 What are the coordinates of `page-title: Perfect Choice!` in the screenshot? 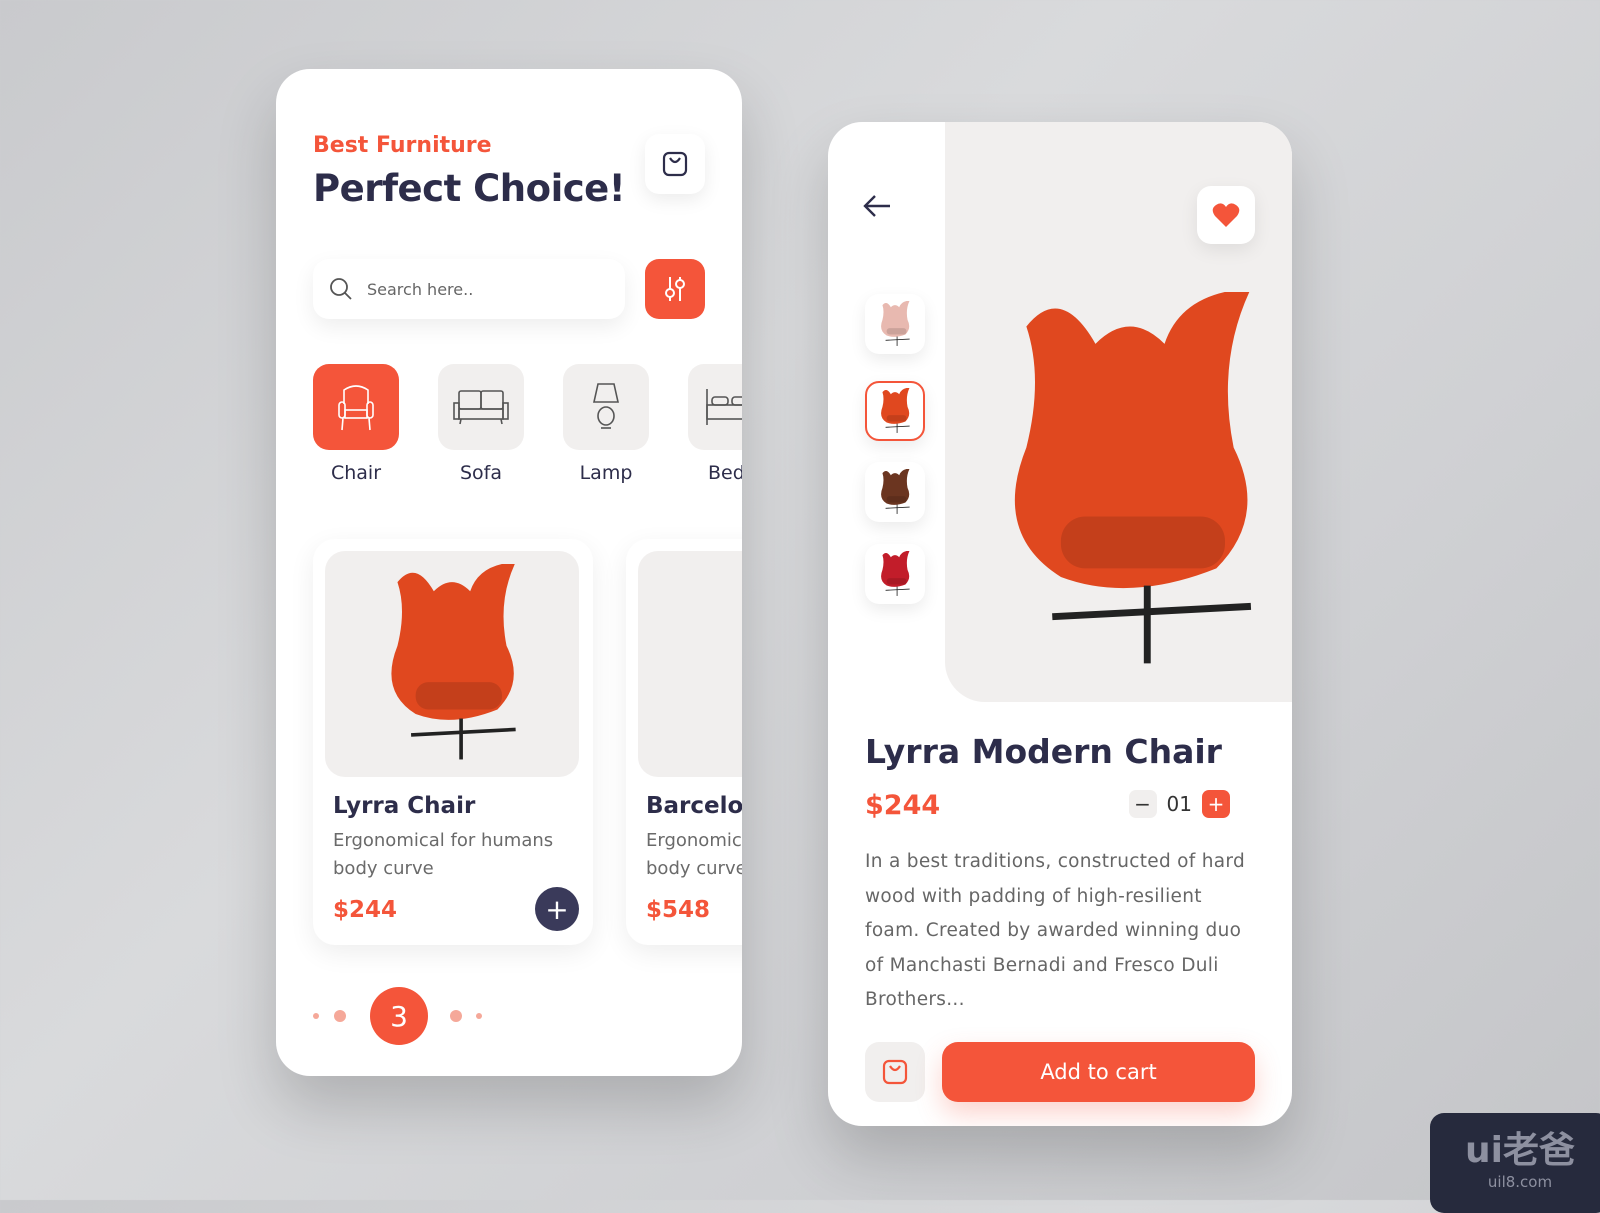 It's located at (469, 188).